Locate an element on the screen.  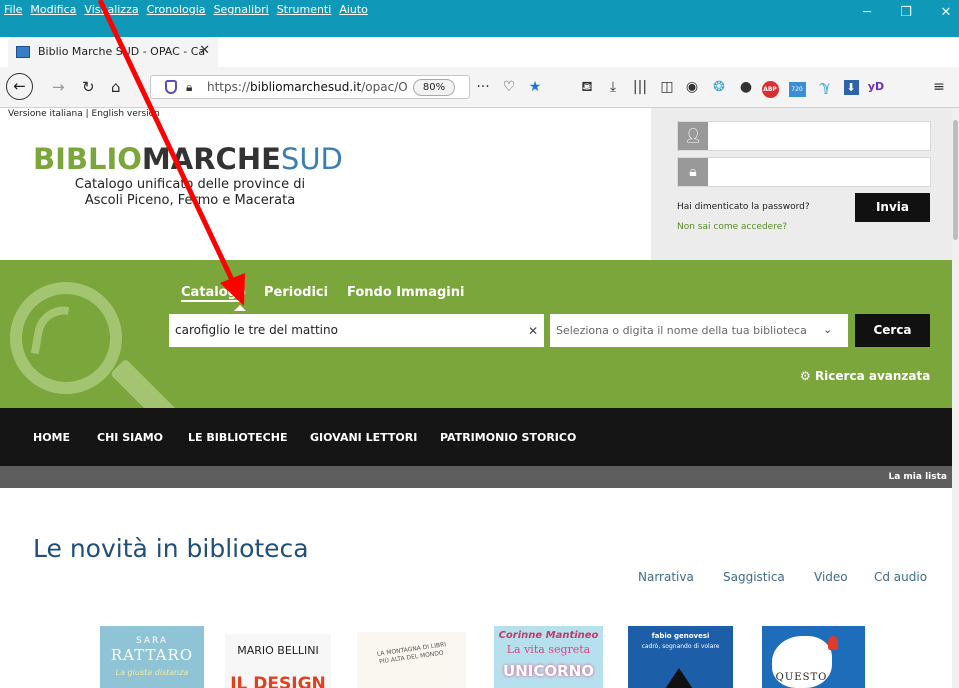
search-button: Cerca is located at coordinates (892, 330).